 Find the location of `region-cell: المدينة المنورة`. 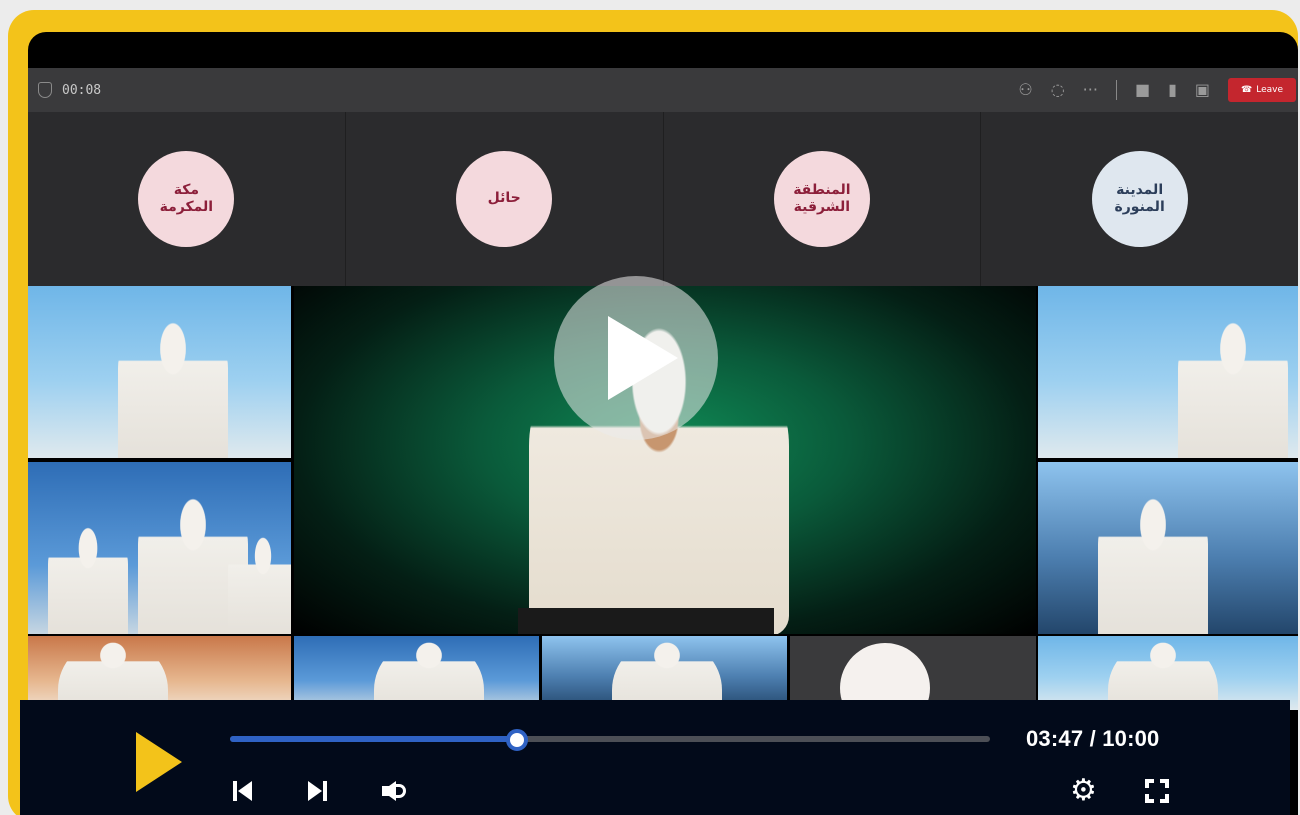

region-cell: المدينة المنورة is located at coordinates (1139, 199).